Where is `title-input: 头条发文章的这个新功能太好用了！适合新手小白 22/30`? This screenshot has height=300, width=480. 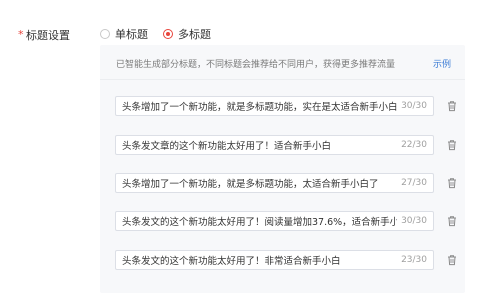
title-input: 头条发文章的这个新功能太好用了！适合新手小白 22/30 is located at coordinates (274, 145).